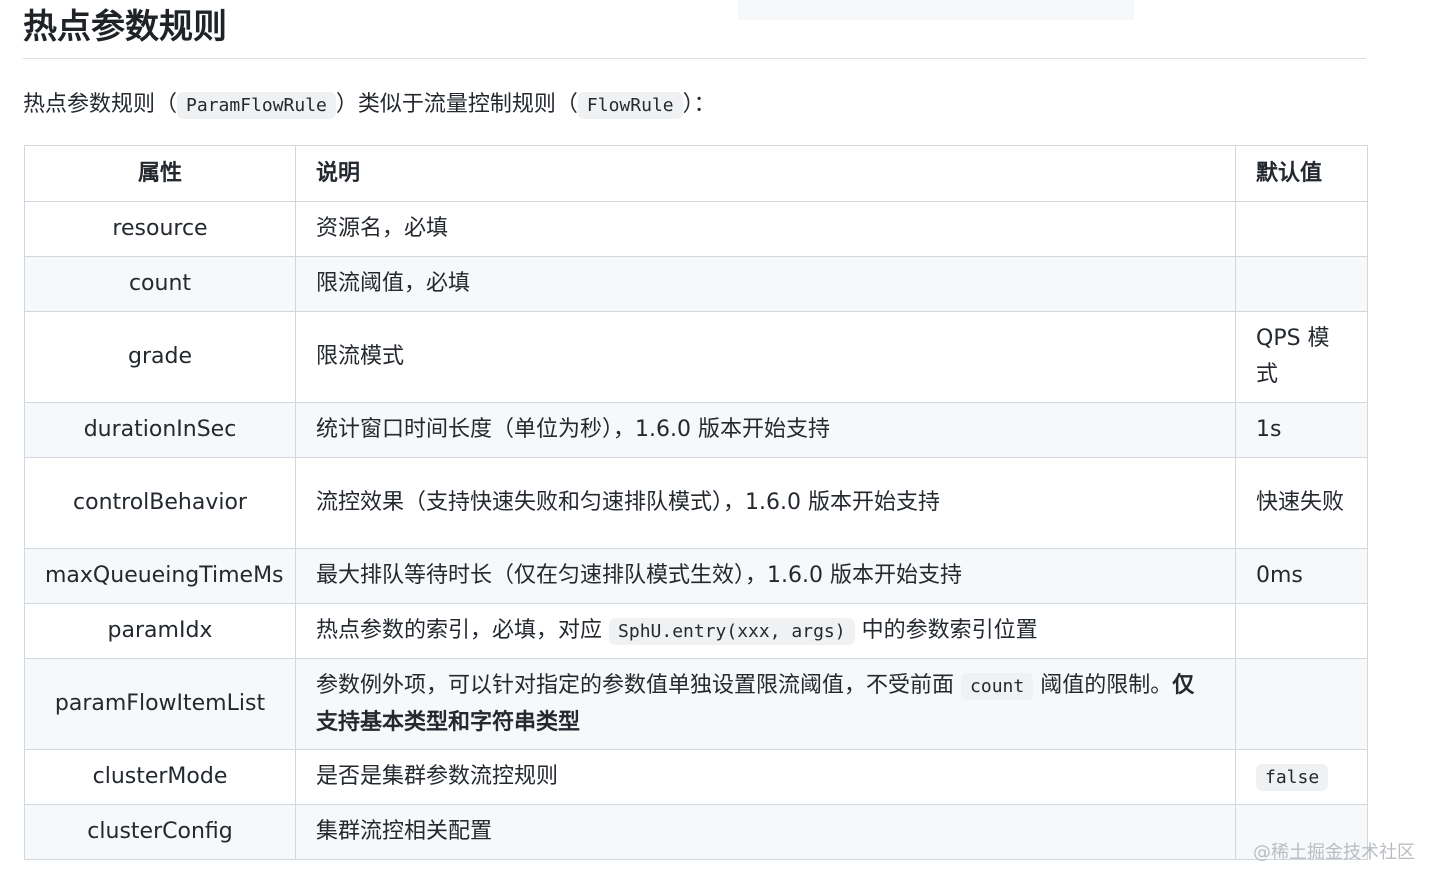 The image size is (1439, 888). I want to click on header-default: 默认值, so click(1301, 173).